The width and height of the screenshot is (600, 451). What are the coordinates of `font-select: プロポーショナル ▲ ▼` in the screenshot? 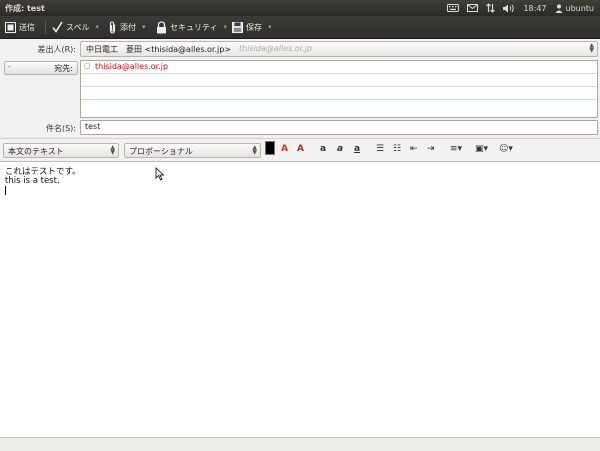 It's located at (192, 150).